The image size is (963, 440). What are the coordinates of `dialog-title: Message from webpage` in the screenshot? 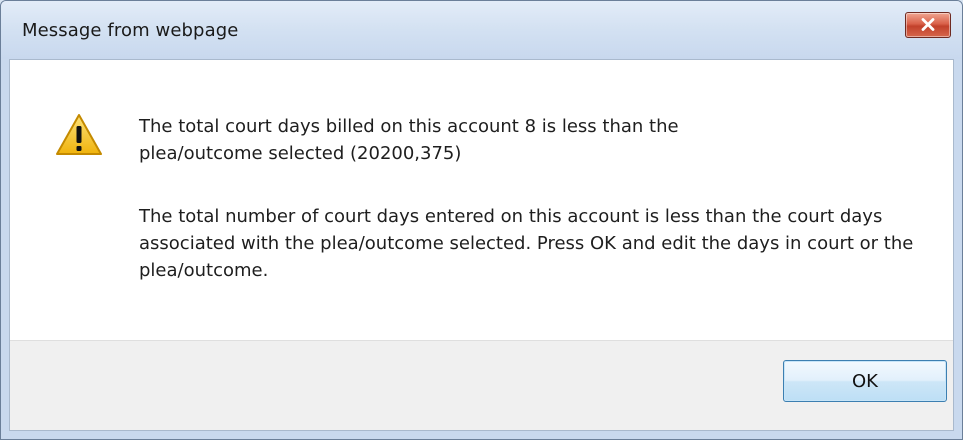 It's located at (130, 30).